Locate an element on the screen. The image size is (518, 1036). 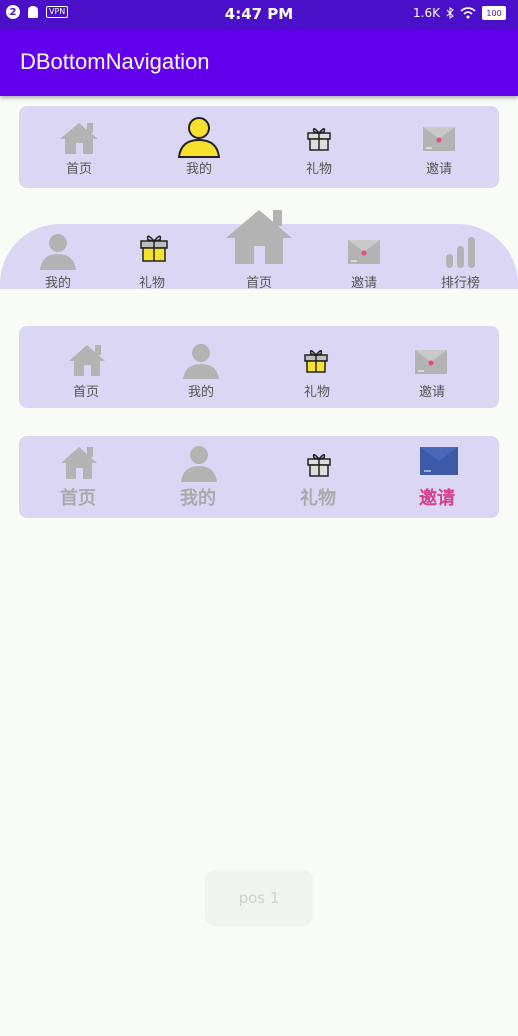
nav2-tab-mine: 我的 is located at coordinates (58, 245).